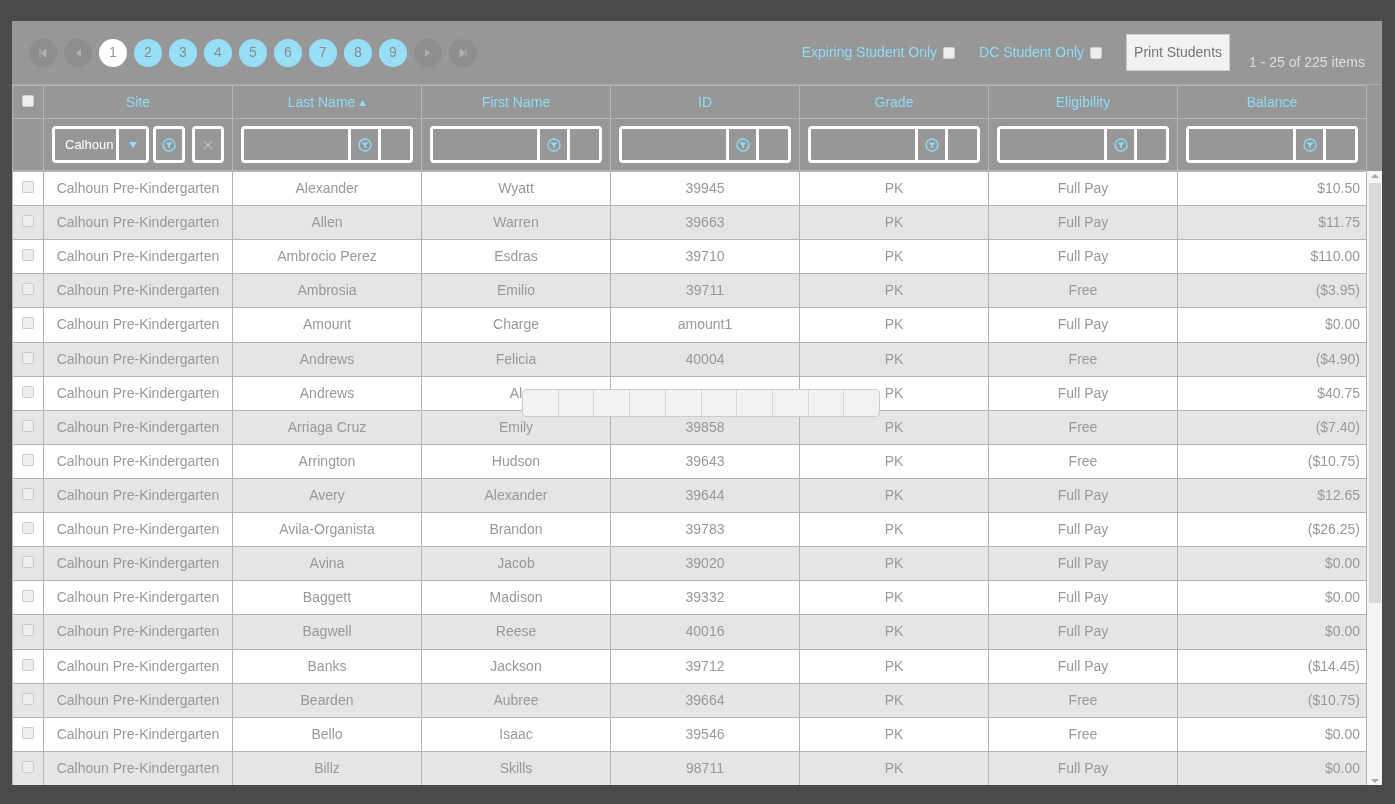 This screenshot has width=1395, height=804. I want to click on page-button: 9, so click(393, 52).